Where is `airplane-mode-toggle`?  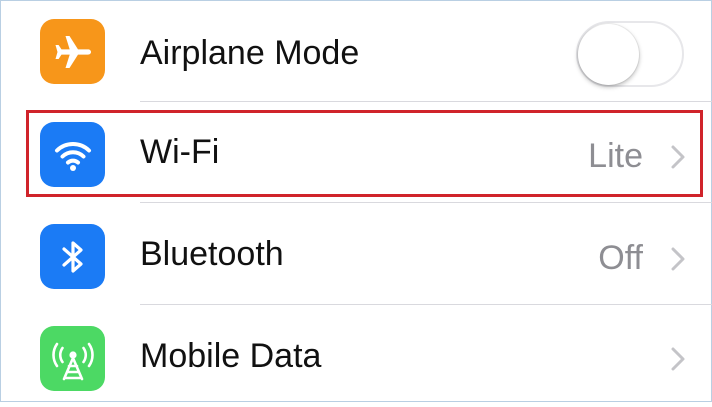 airplane-mode-toggle is located at coordinates (630, 54).